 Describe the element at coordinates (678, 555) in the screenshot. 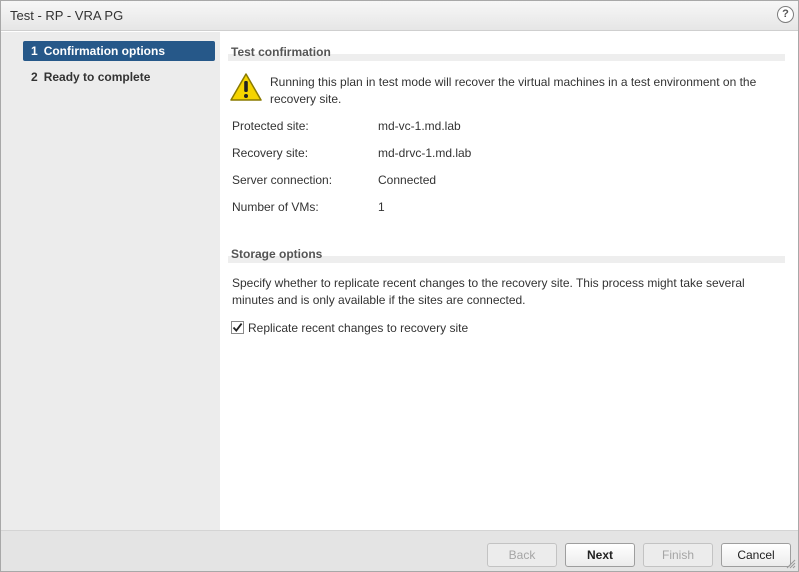

I see `finish-button: Finish` at that location.